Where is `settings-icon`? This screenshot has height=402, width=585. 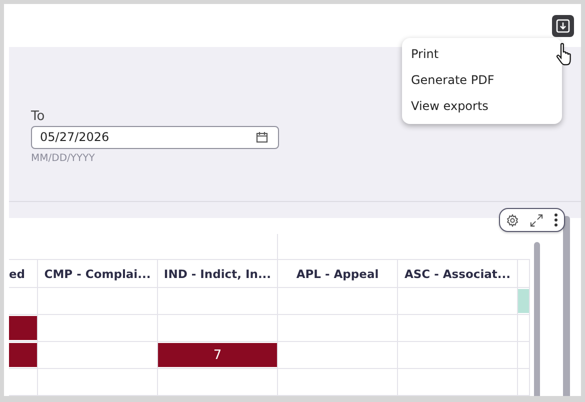 settings-icon is located at coordinates (512, 220).